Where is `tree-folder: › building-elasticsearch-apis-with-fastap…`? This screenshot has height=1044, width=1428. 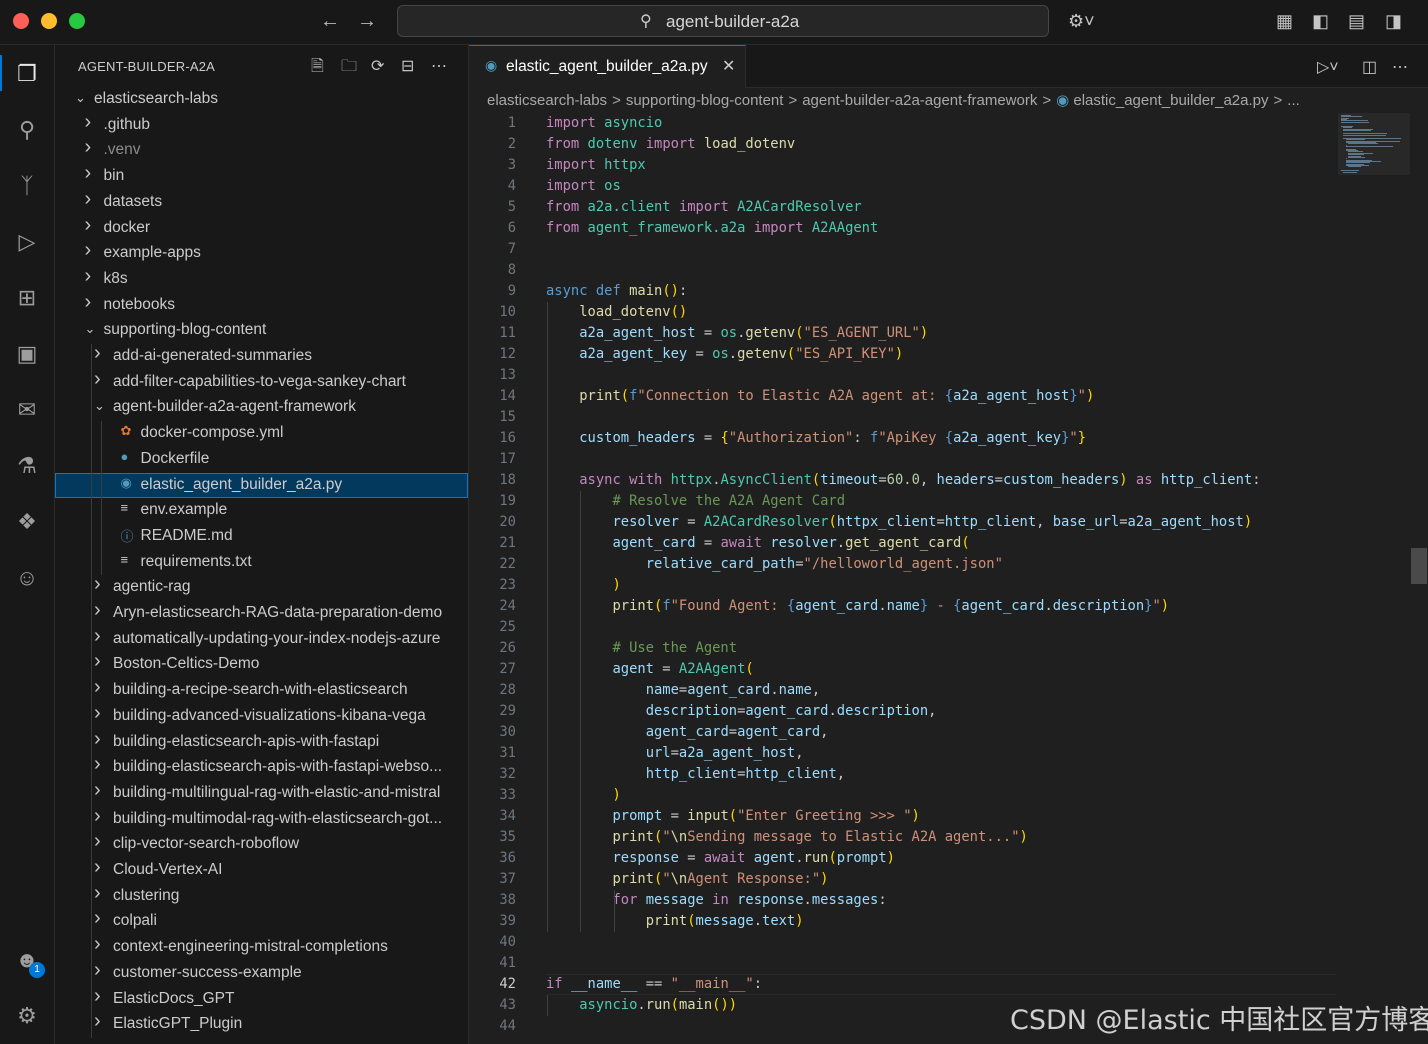 tree-folder: › building-elasticsearch-apis-with-fastap… is located at coordinates (261, 767).